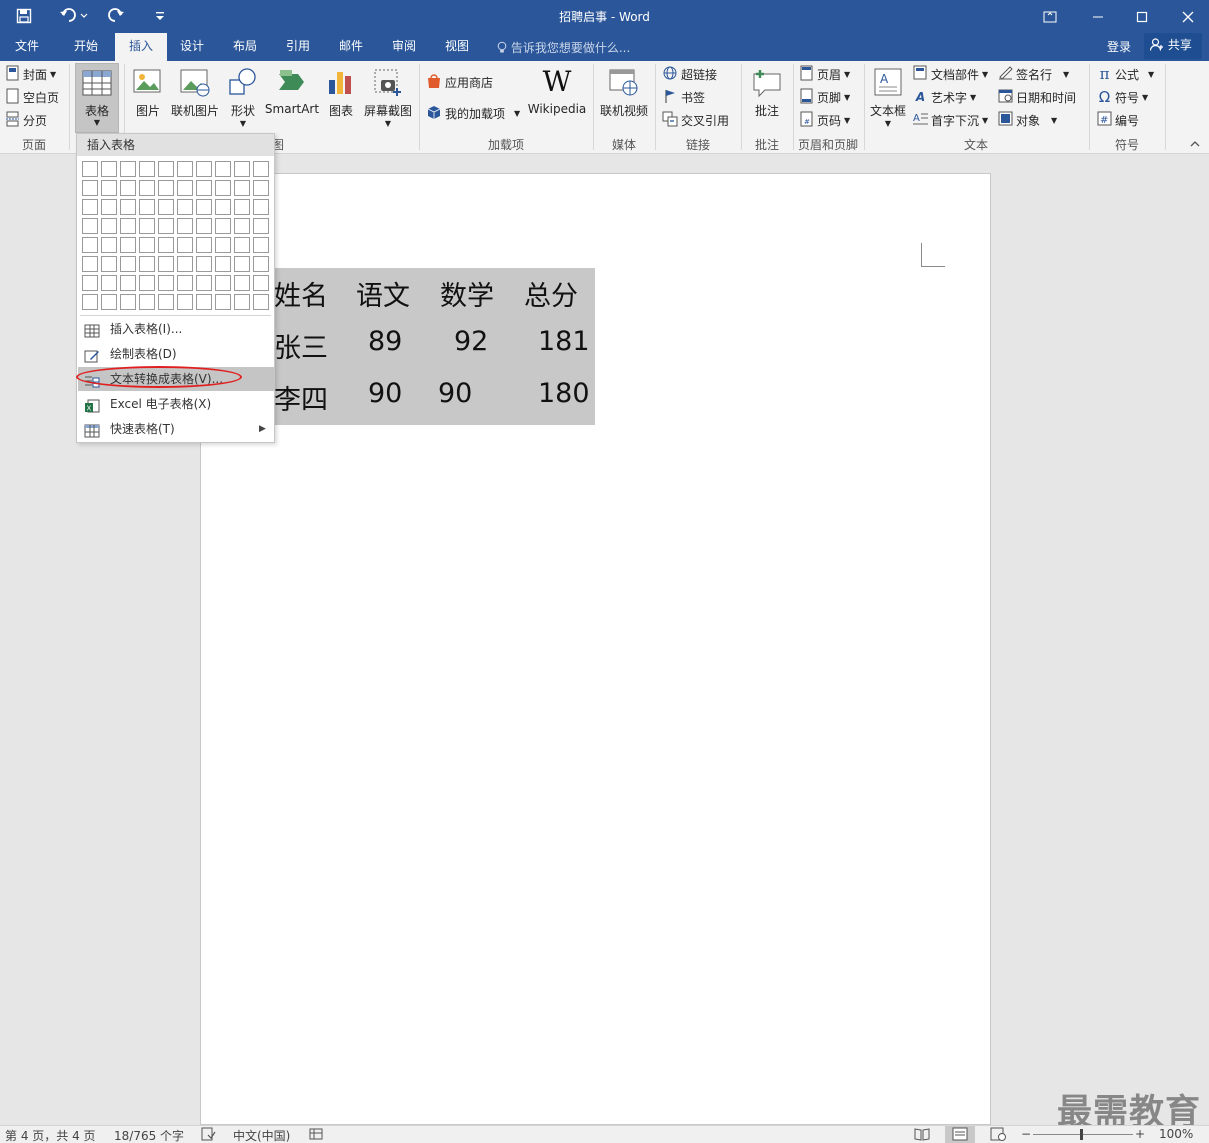  What do you see at coordinates (888, 96) in the screenshot?
I see `textbox-button: A 文本框 ▼` at bounding box center [888, 96].